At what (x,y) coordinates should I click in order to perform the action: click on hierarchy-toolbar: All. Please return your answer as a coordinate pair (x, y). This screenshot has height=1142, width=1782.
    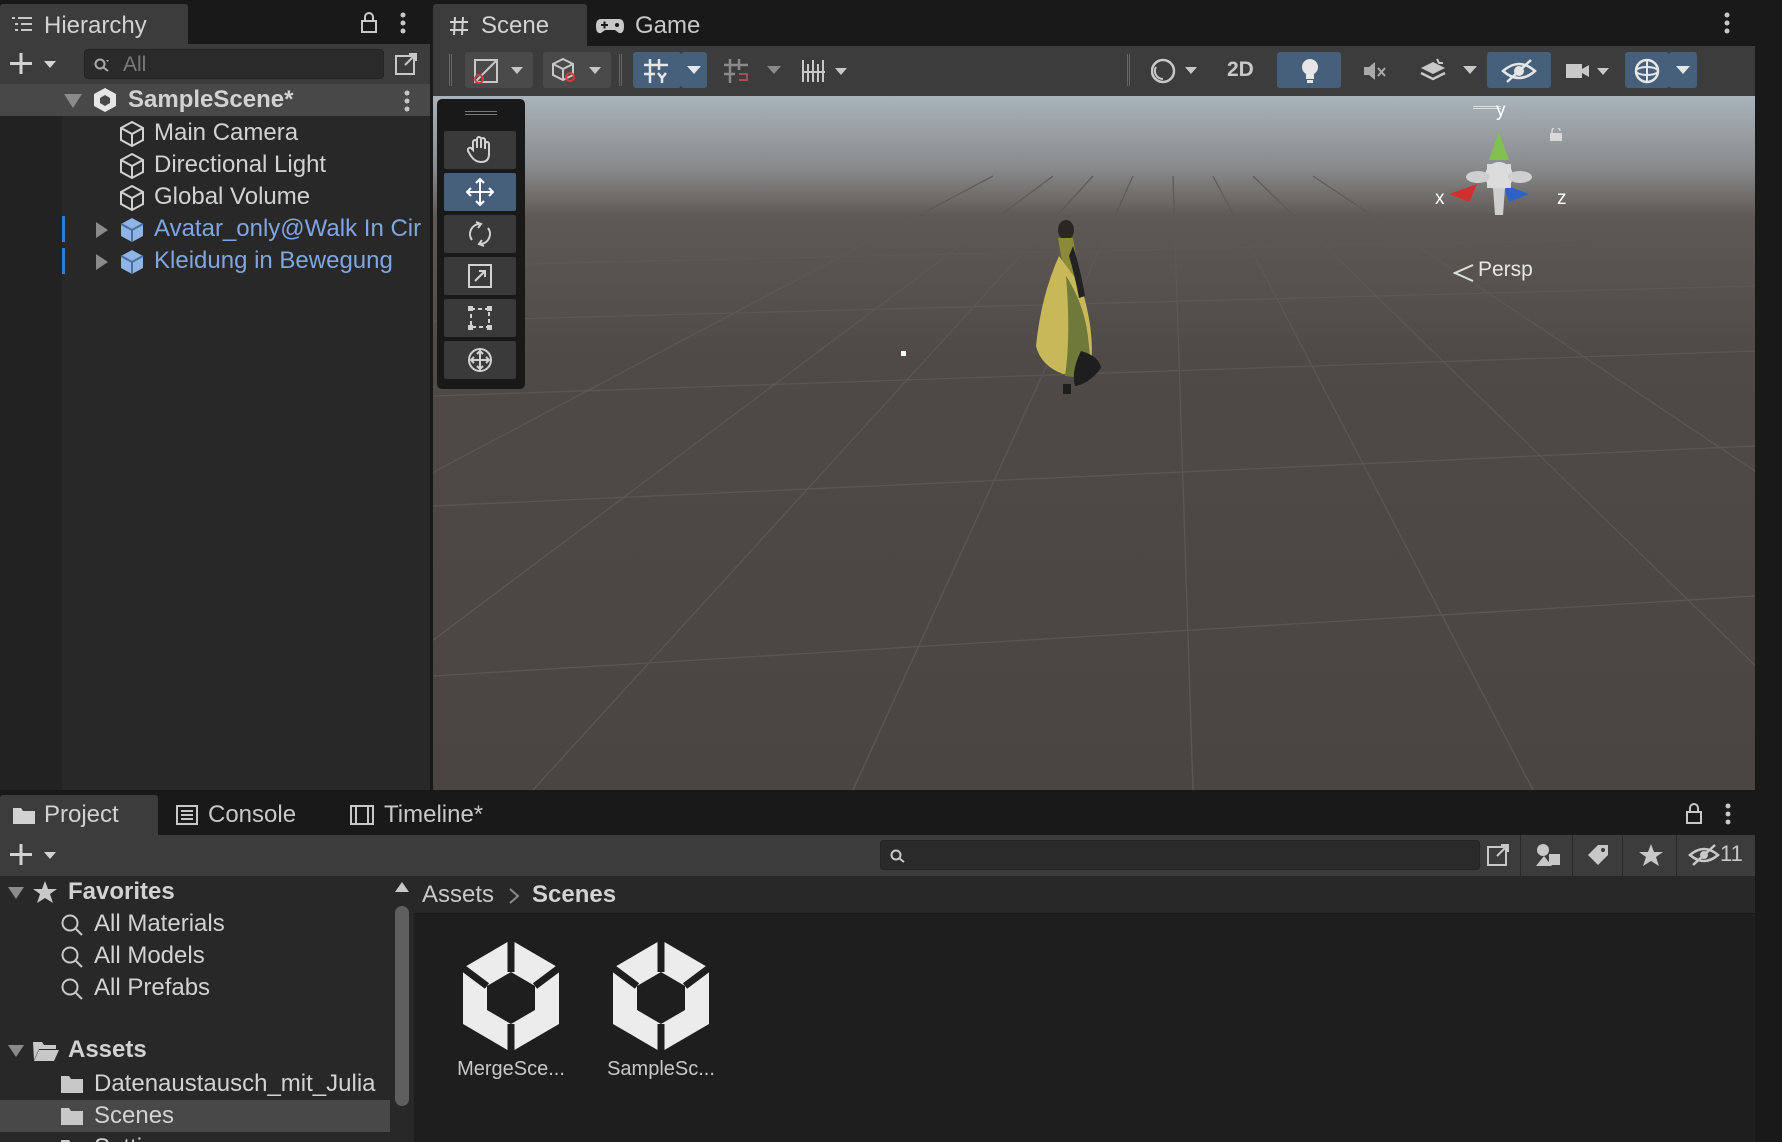
    Looking at the image, I should click on (215, 64).